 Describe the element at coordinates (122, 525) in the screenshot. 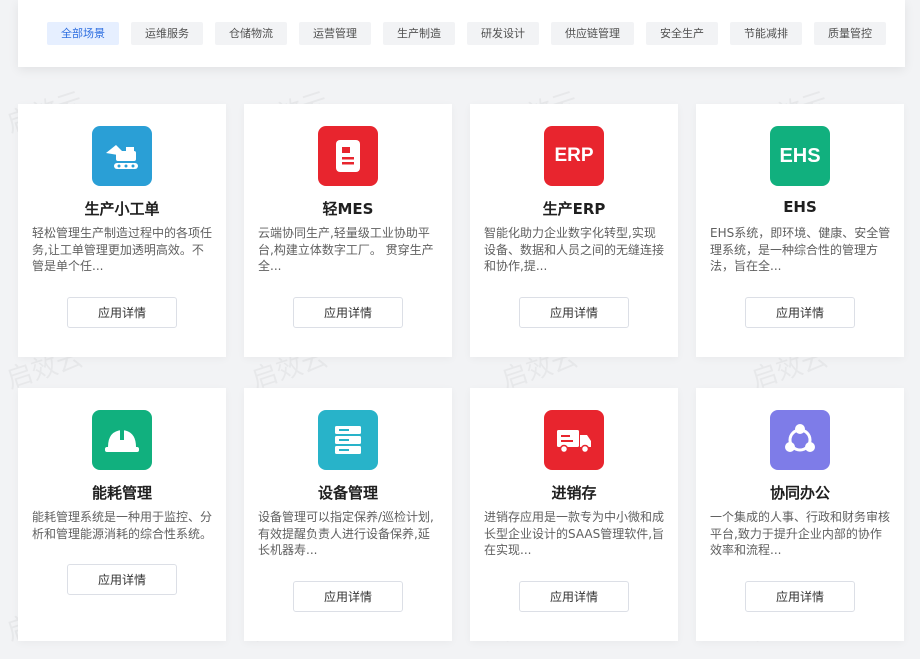

I see `app-description: 能耗管理系统是一种用于监控、分析和管理能源消耗的综合性系统。` at that location.